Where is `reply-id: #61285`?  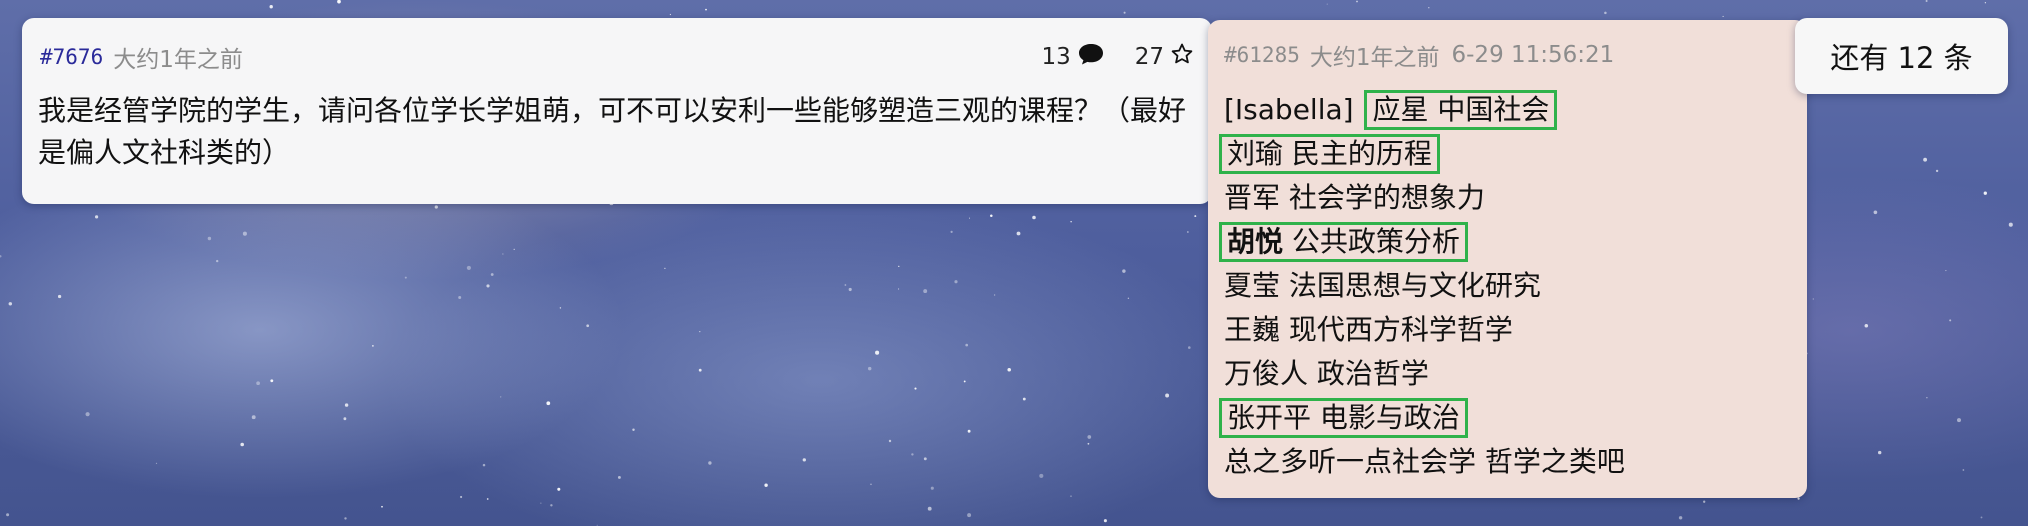
reply-id: #61285 is located at coordinates (1262, 55).